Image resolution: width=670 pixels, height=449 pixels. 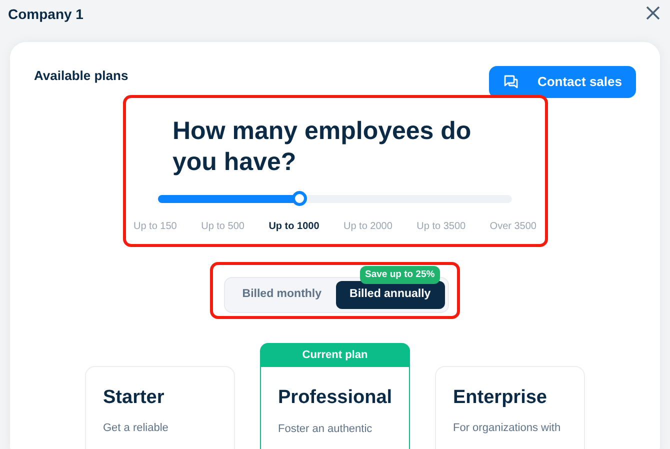 What do you see at coordinates (282, 294) in the screenshot?
I see `billing-option: Billed monthly` at bounding box center [282, 294].